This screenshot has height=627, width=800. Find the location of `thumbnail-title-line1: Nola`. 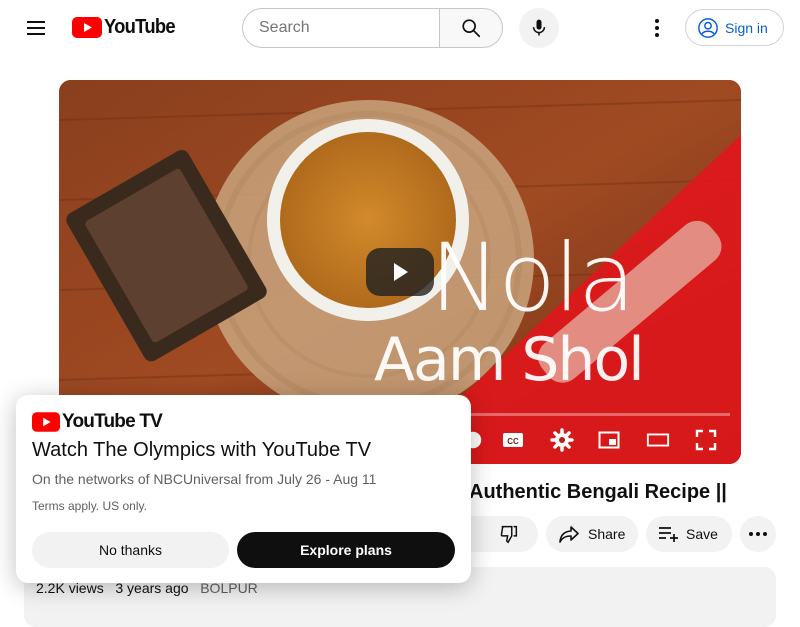

thumbnail-title-line1: Nola is located at coordinates (533, 278).